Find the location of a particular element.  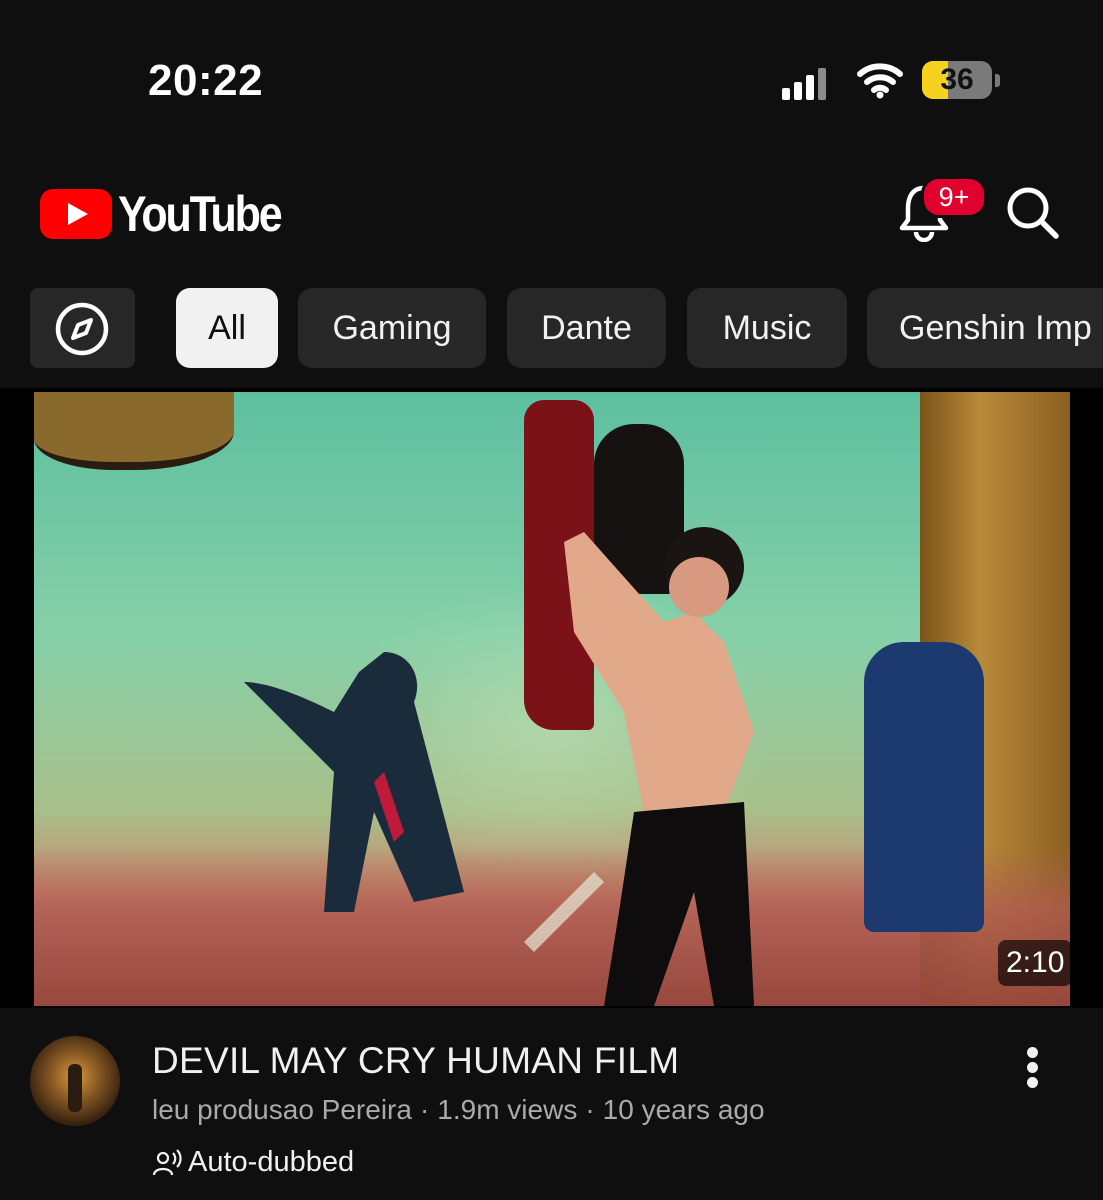

youtube-logo: YouTube is located at coordinates (173, 214).